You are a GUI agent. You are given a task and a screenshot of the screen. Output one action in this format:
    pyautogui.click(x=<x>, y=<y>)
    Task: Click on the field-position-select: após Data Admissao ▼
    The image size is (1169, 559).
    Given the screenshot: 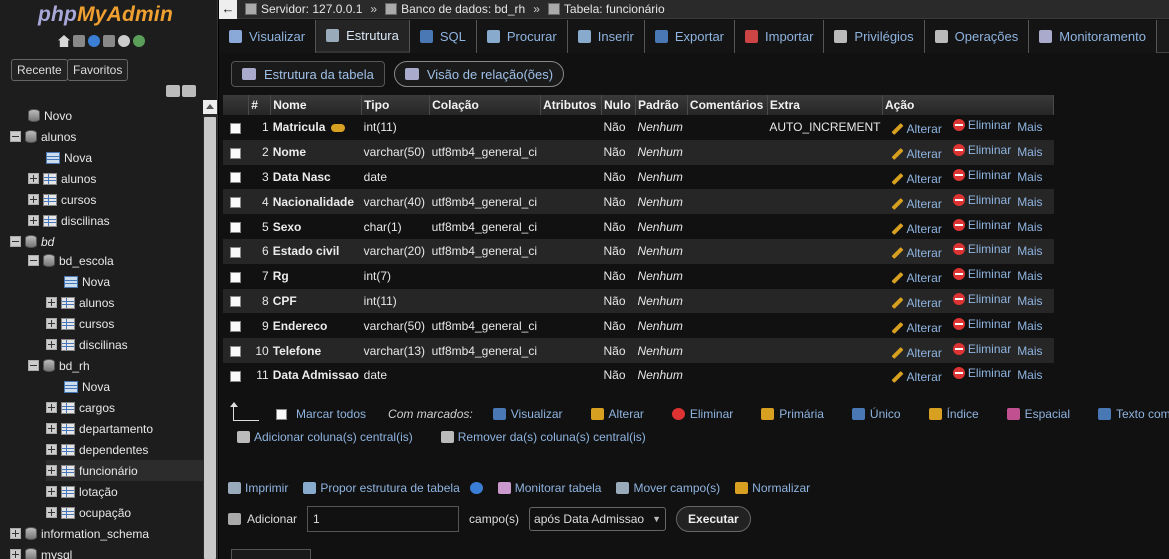 What is the action you would take?
    pyautogui.click(x=598, y=519)
    